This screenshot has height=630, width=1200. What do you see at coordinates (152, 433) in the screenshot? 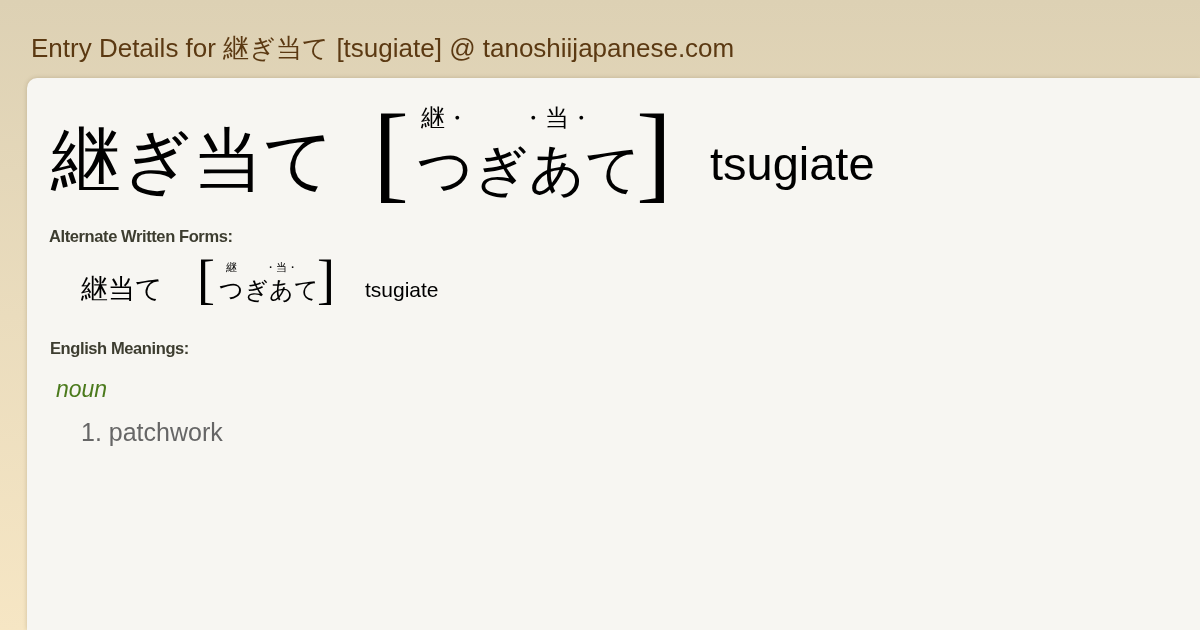
I see `meaning-text: 1. patchwork` at bounding box center [152, 433].